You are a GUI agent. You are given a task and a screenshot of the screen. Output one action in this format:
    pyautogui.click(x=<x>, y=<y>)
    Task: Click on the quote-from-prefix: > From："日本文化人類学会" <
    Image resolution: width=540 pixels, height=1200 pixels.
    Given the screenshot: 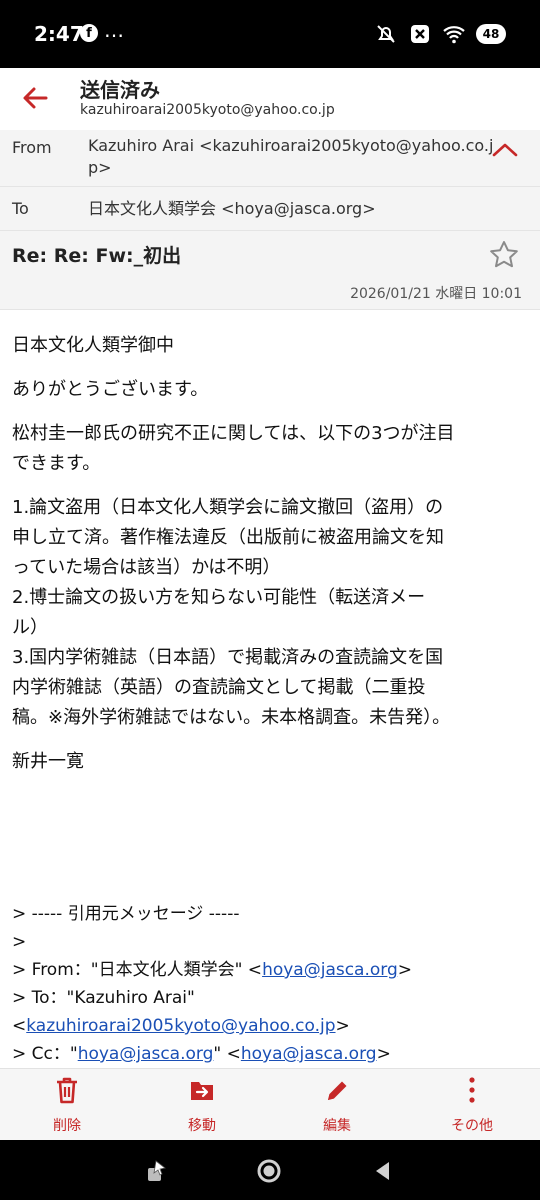 What is the action you would take?
    pyautogui.click(x=137, y=970)
    